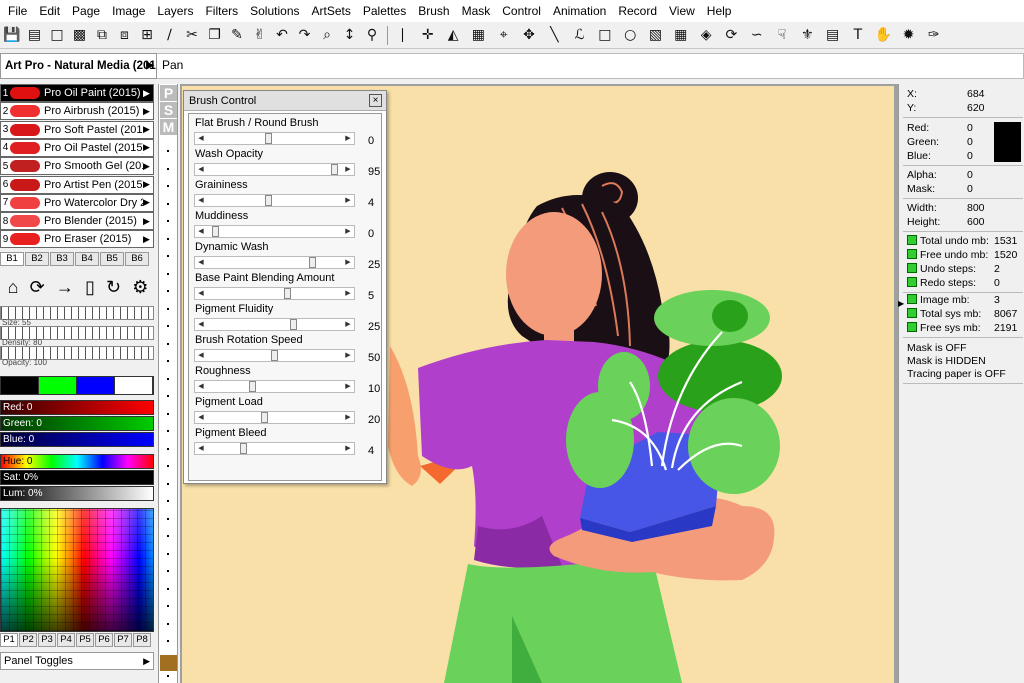 The height and width of the screenshot is (683, 1024). What do you see at coordinates (77, 661) in the screenshot?
I see `panel-toggles: Panel Toggles ▶` at bounding box center [77, 661].